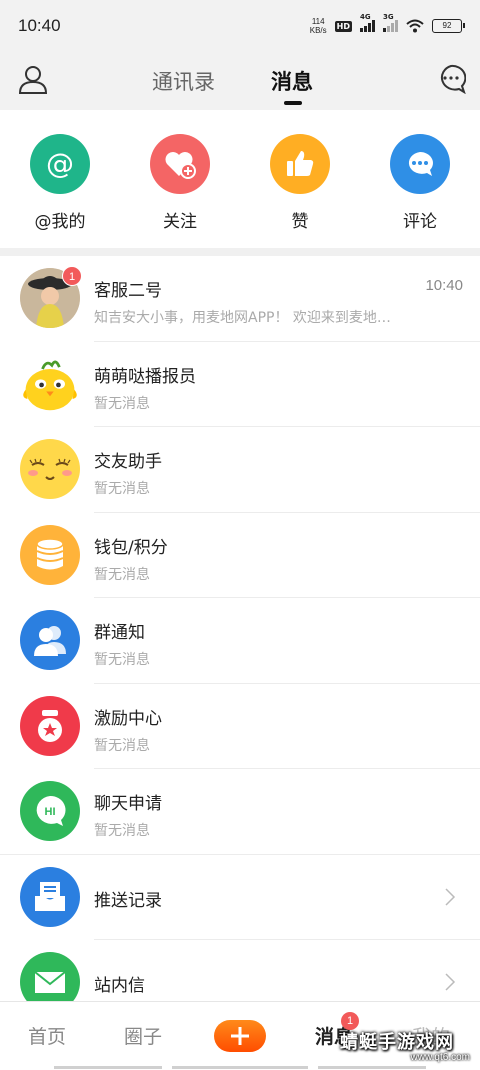 This screenshot has width=480, height=1070. What do you see at coordinates (240, 81) in the screenshot?
I see `header: 通讯录 消息` at bounding box center [240, 81].